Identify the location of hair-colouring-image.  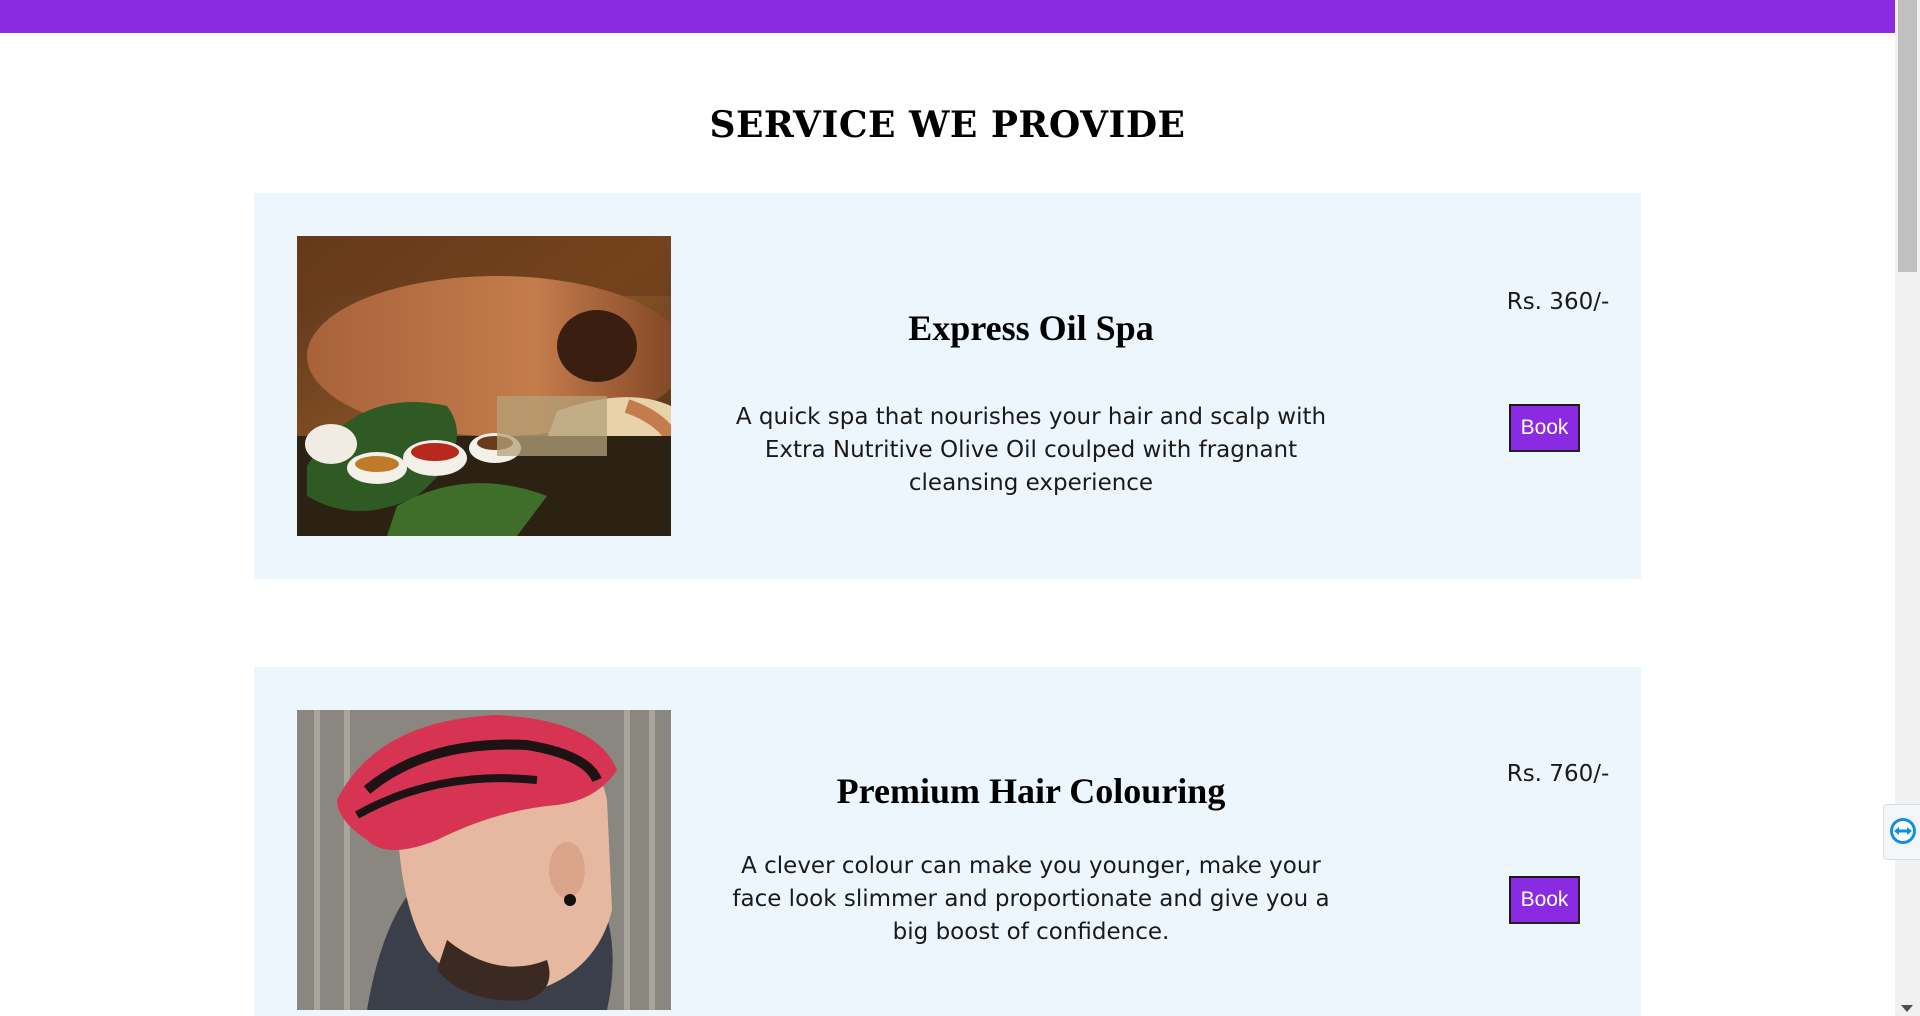
(484, 860).